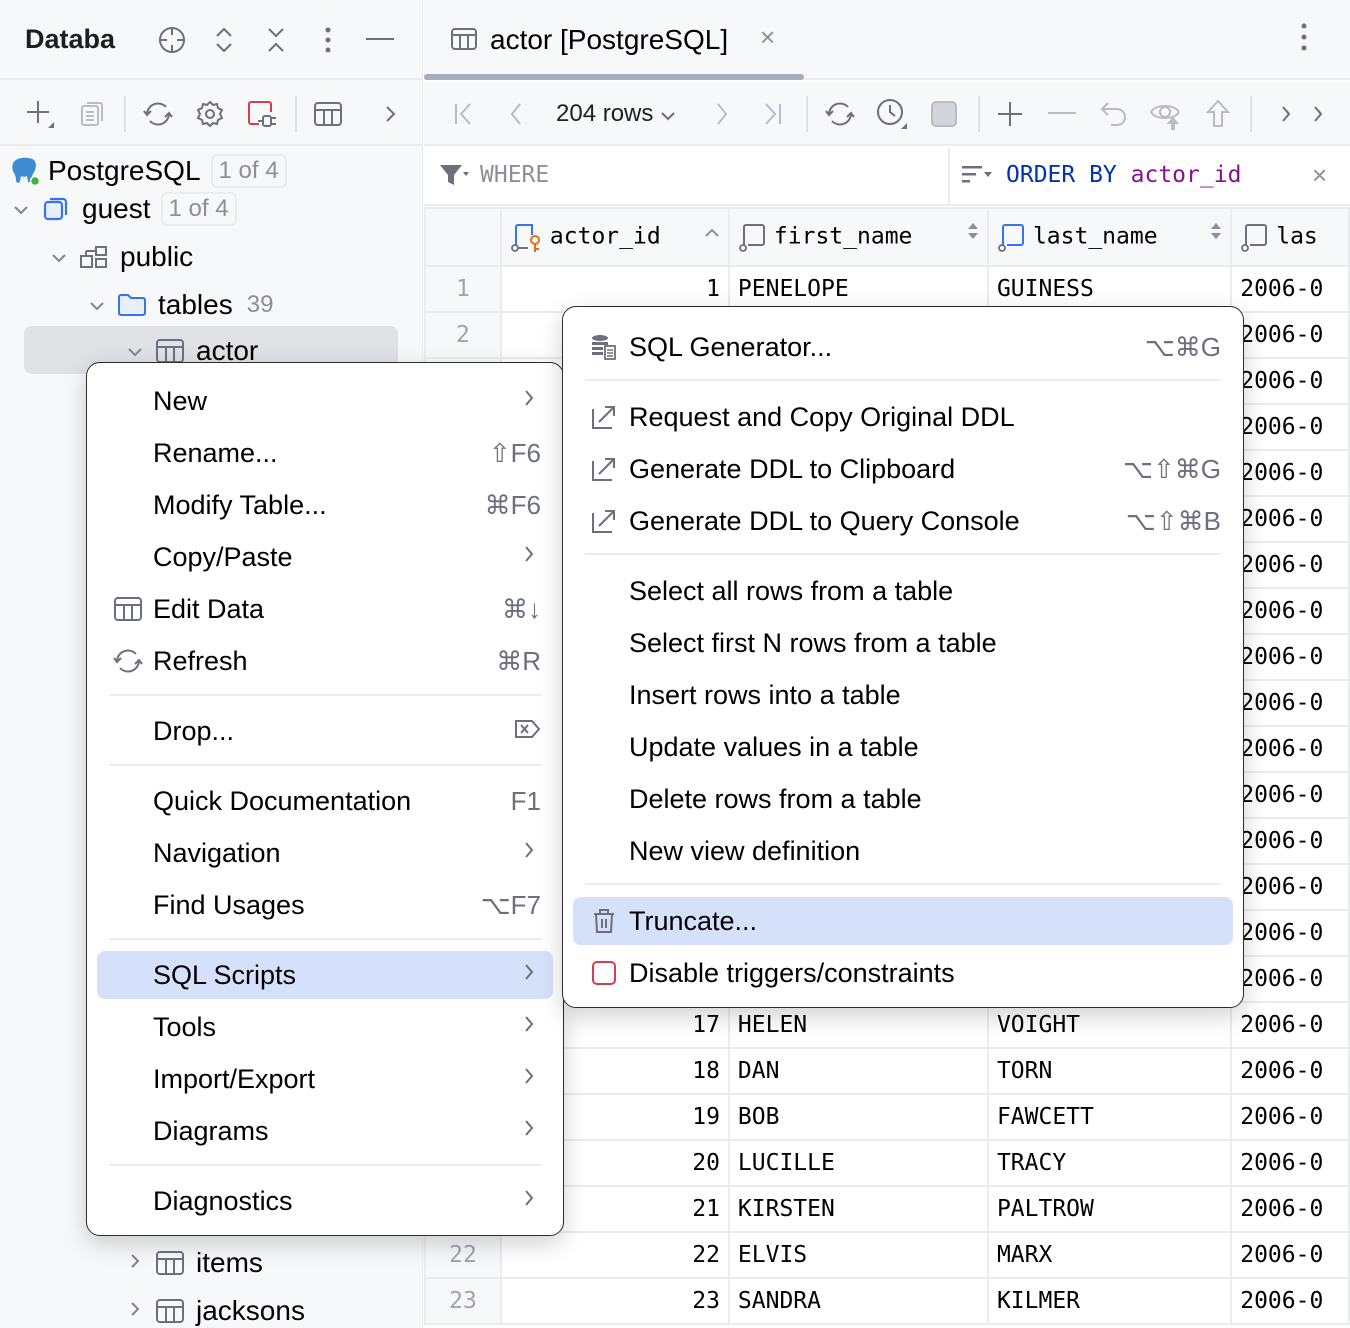 The width and height of the screenshot is (1350, 1328). I want to click on close-icon: ×, so click(767, 37).